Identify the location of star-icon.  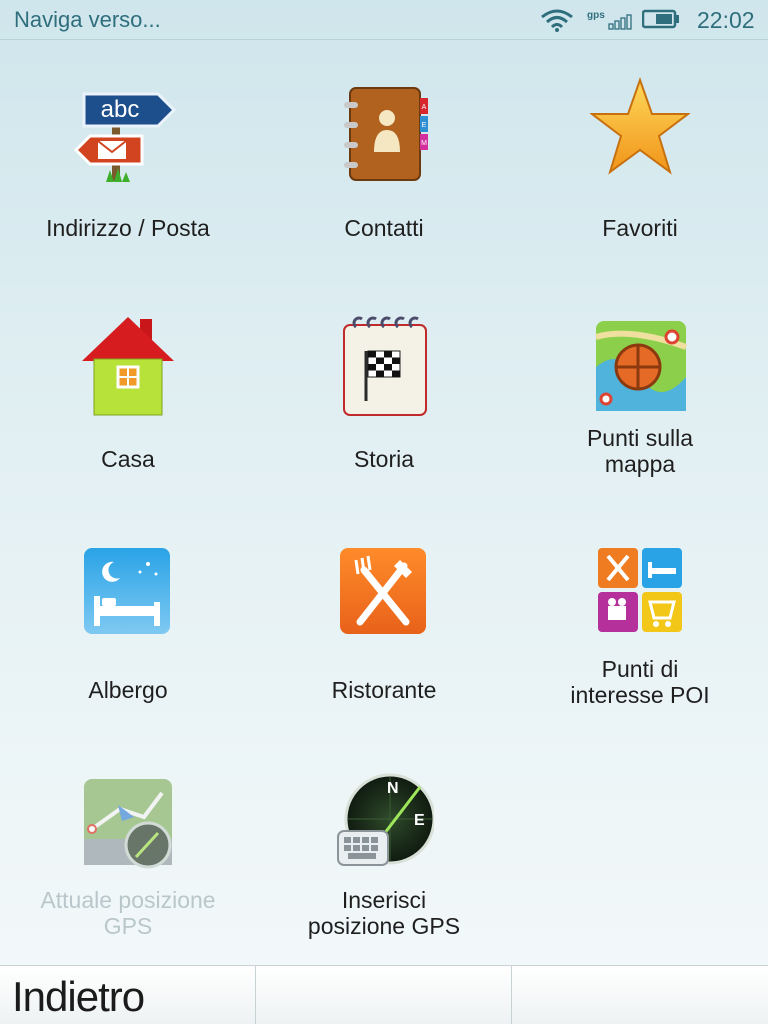
(640, 141).